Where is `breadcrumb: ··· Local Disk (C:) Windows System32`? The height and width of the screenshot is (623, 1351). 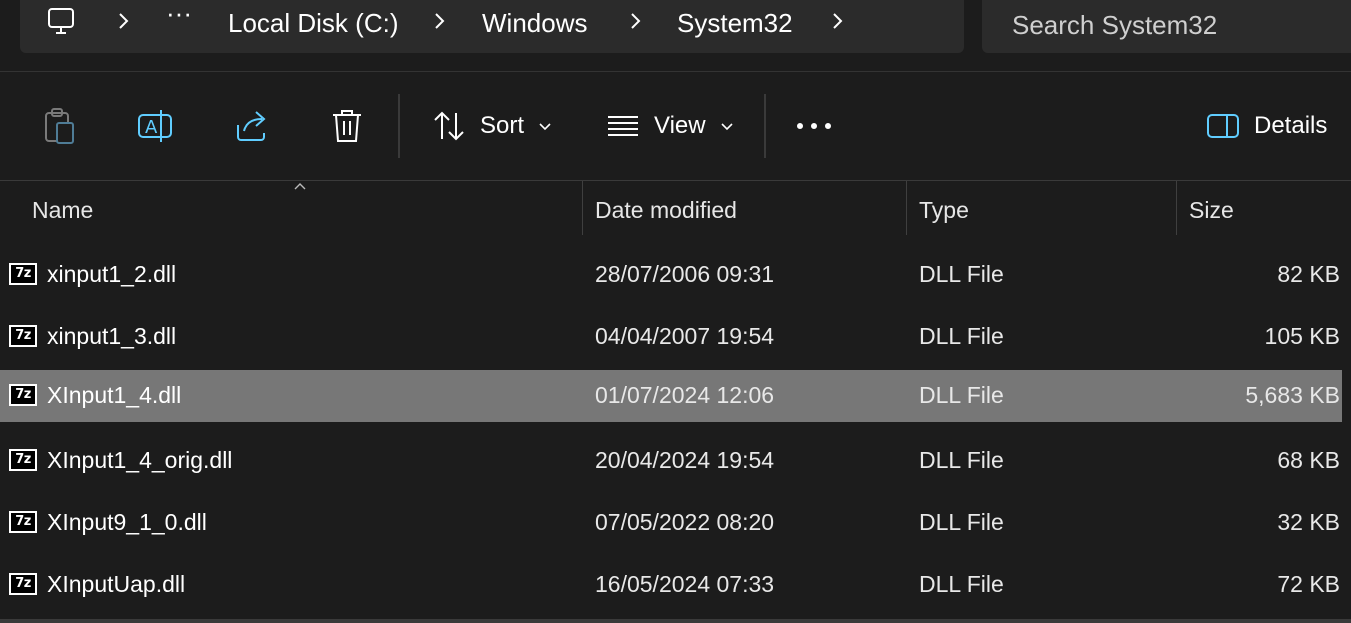 breadcrumb: ··· Local Disk (C:) Windows System32 is located at coordinates (492, 26).